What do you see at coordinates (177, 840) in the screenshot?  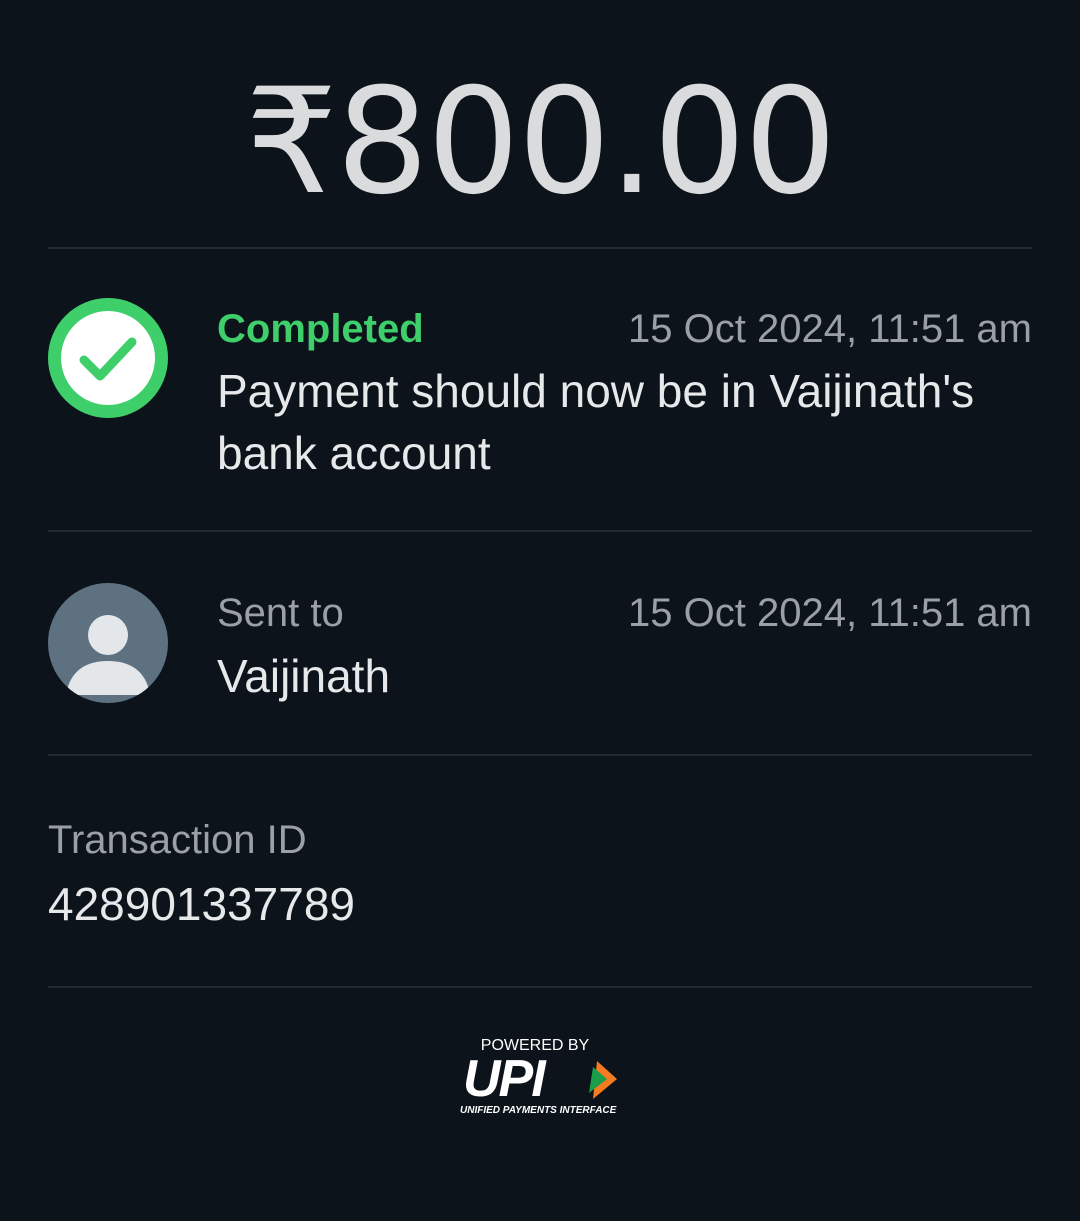 I see `transaction-id-label: Transaction ID` at bounding box center [177, 840].